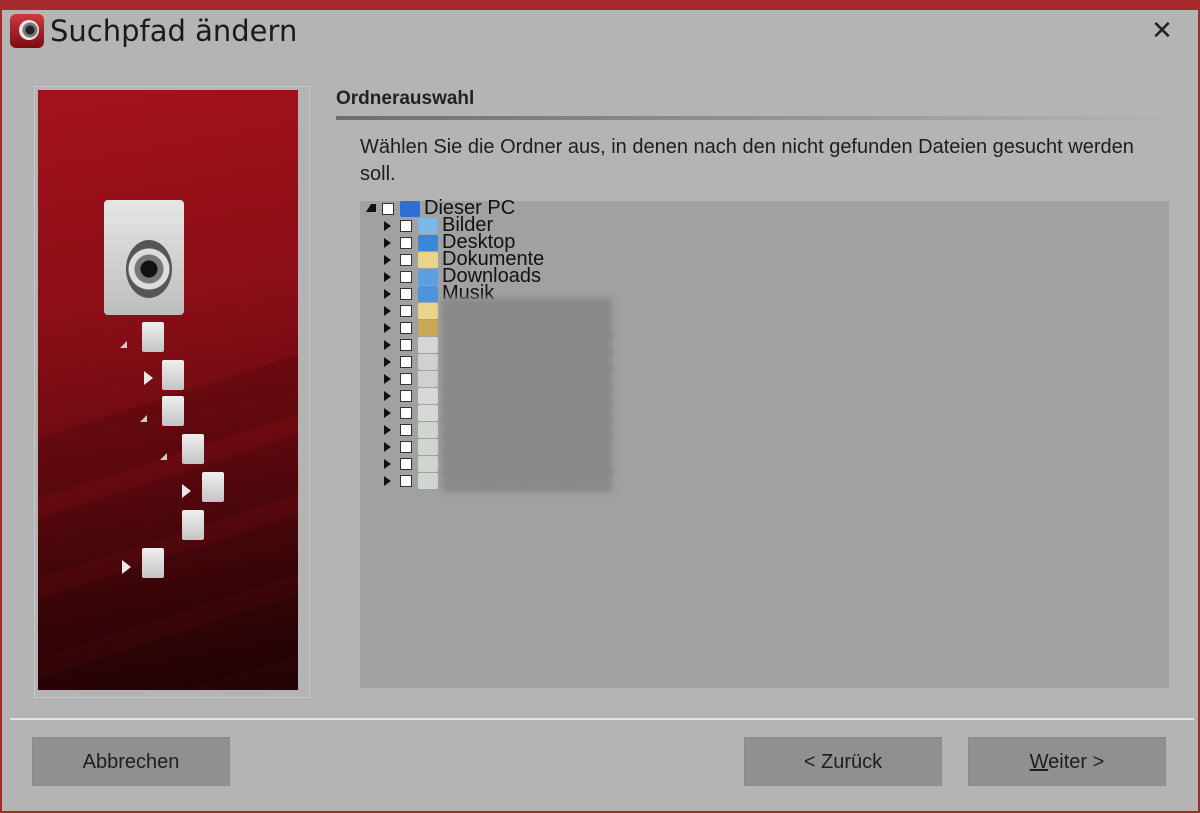 Image resolution: width=1200 pixels, height=813 pixels. Describe the element at coordinates (1162, 30) in the screenshot. I see `close-button: ✕` at that location.